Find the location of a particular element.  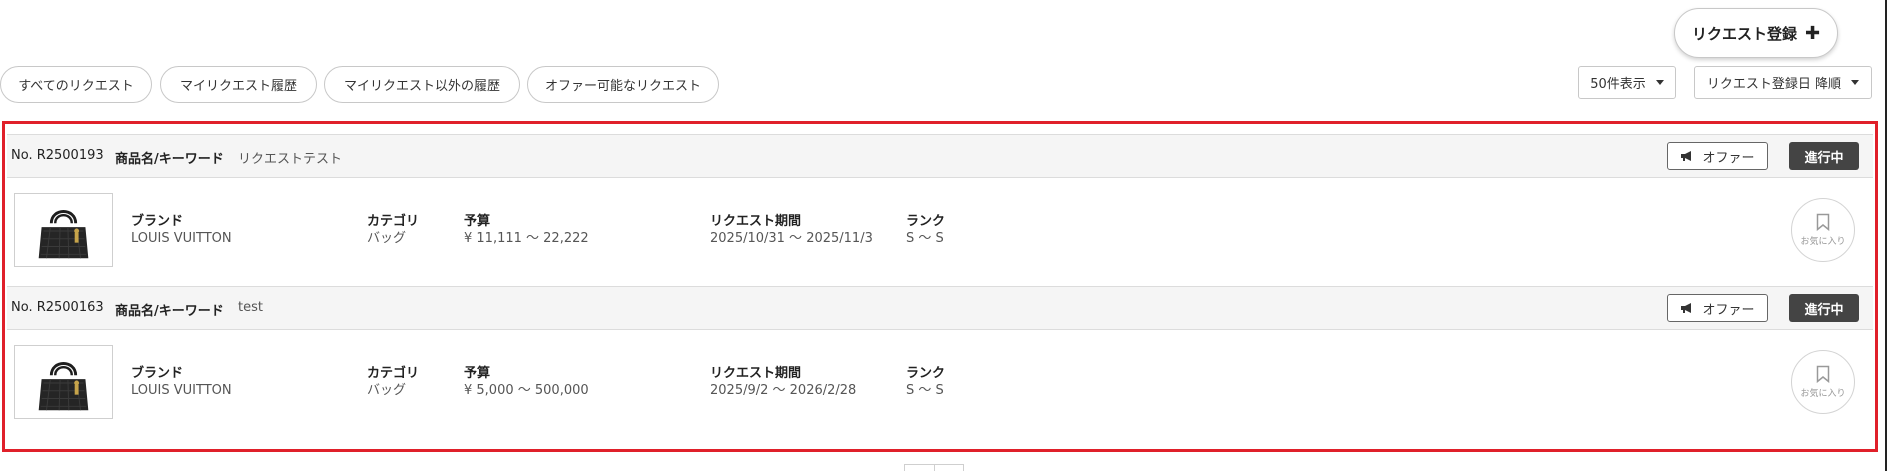

request-register-button: リクエスト登録 ✚ is located at coordinates (1756, 33).